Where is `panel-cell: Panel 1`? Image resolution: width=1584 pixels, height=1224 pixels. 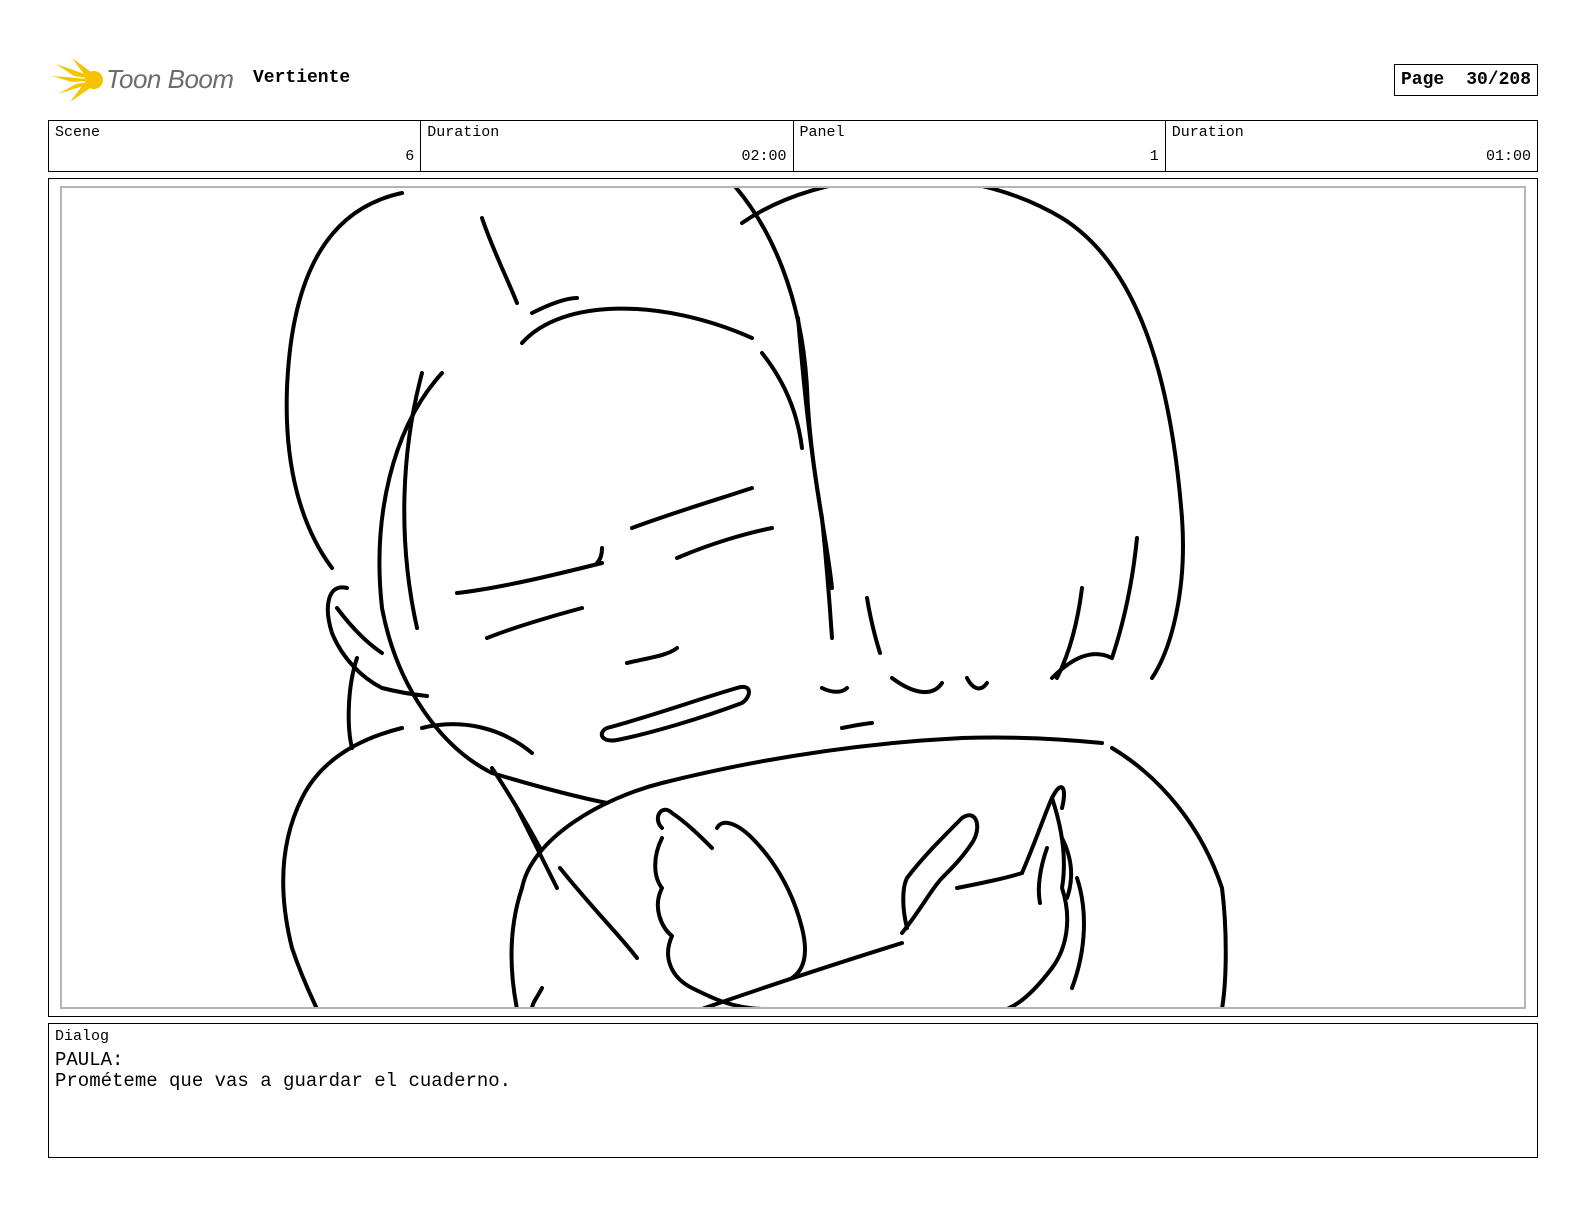 panel-cell: Panel 1 is located at coordinates (980, 146).